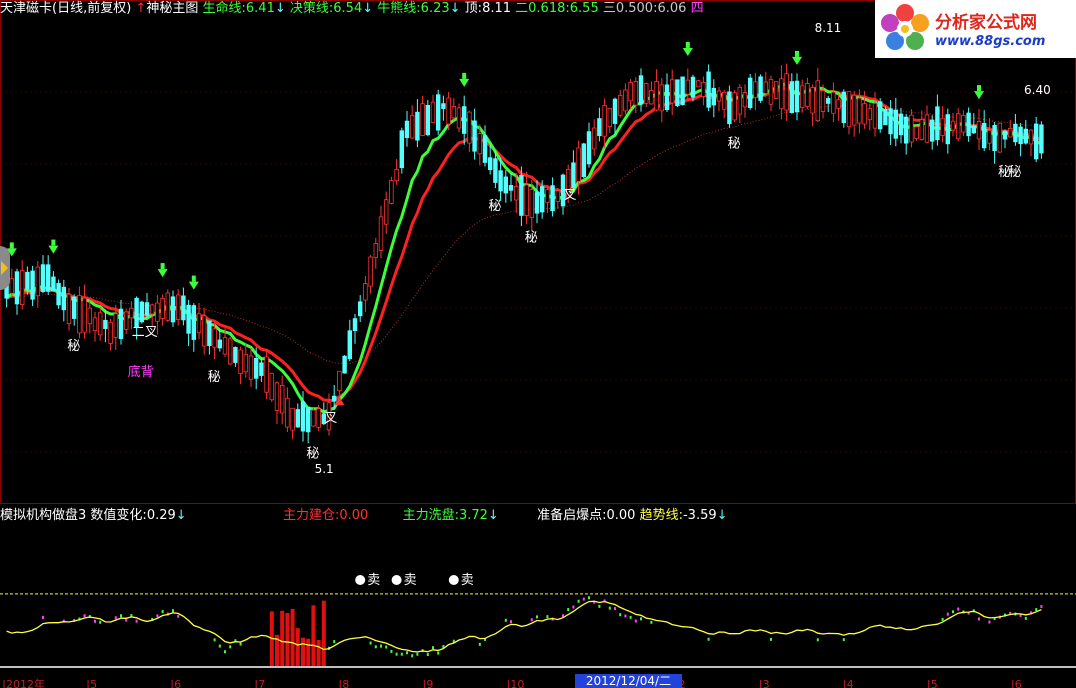 This screenshot has width=1076, height=688. Describe the element at coordinates (172, 8) in the screenshot. I see `indicator-name: 神秘主图` at that location.